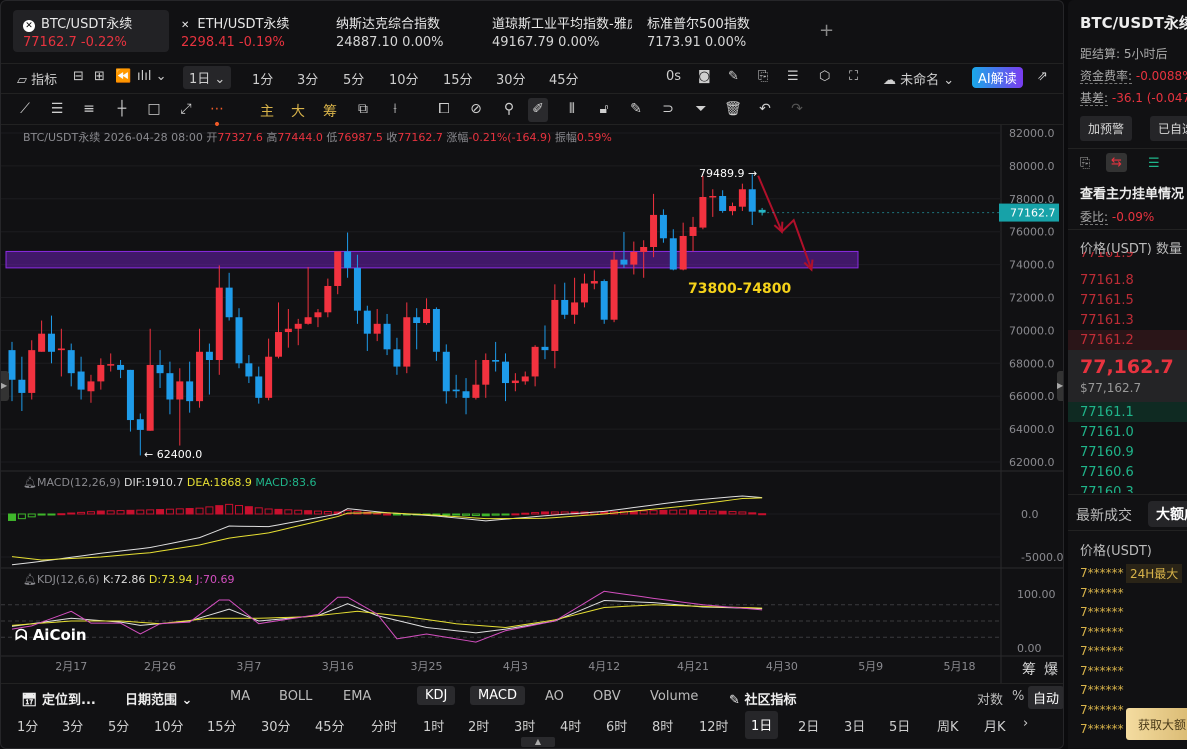 The height and width of the screenshot is (749, 1187). I want to click on favorite-button: 已自选, so click(1168, 128).